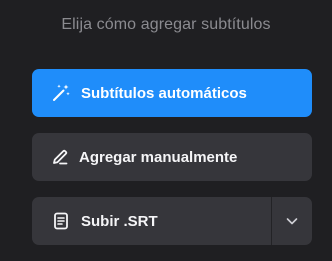 This screenshot has width=332, height=261. Describe the element at coordinates (166, 24) in the screenshot. I see `panel-heading: Elija cómo agregar subtítulos` at that location.